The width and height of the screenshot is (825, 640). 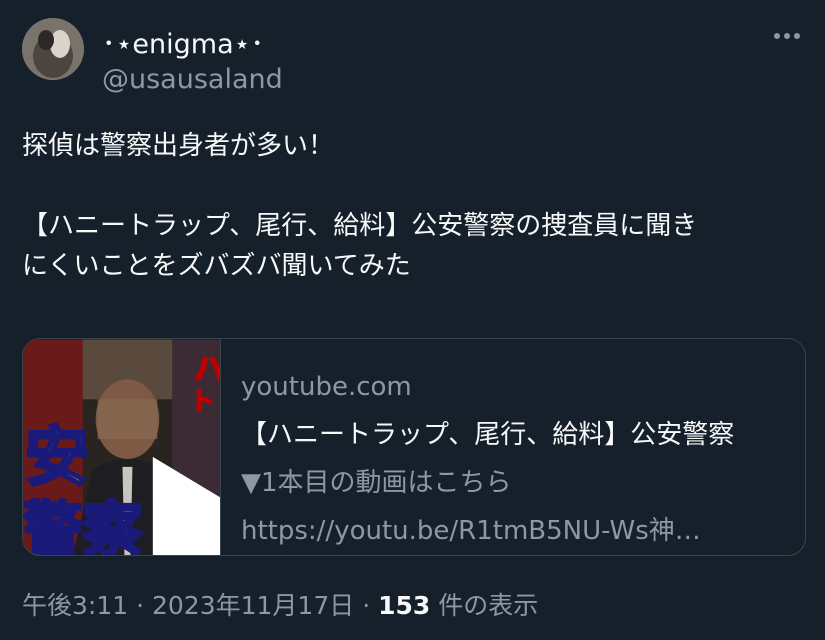 I want to click on tweet-date: 2023年11月17日, so click(x=253, y=605).